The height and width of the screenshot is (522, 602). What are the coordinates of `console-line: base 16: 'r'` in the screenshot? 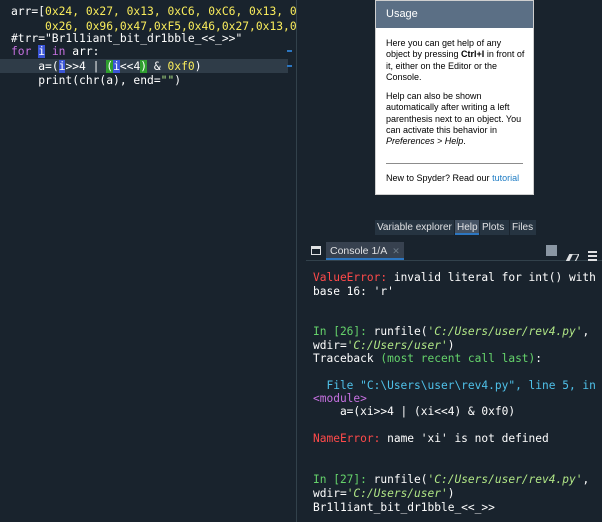 It's located at (353, 291).